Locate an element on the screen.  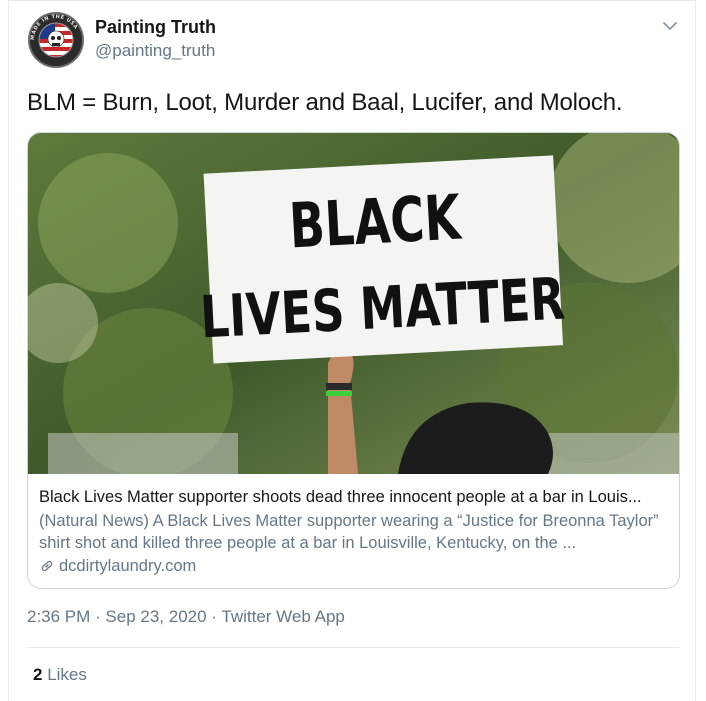
tweet-meta: 2:36 PM · Sep 23, 2020 · Twitter Web App is located at coordinates (186, 617).